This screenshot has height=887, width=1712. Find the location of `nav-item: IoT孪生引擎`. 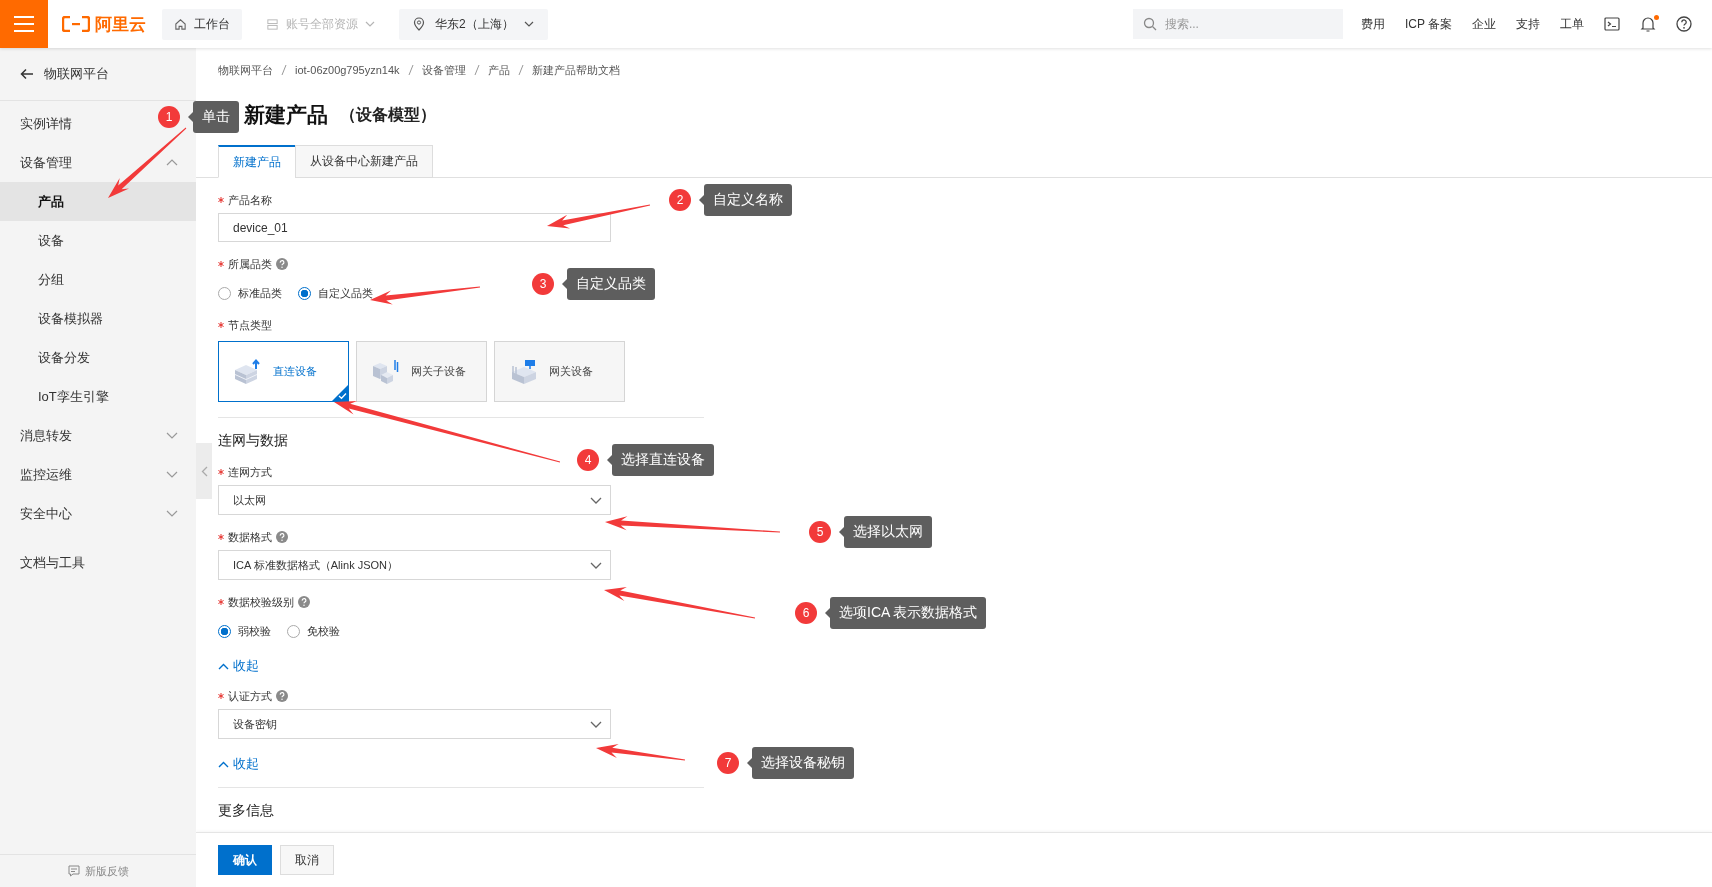

nav-item: IoT孪生引擎 is located at coordinates (98, 396).